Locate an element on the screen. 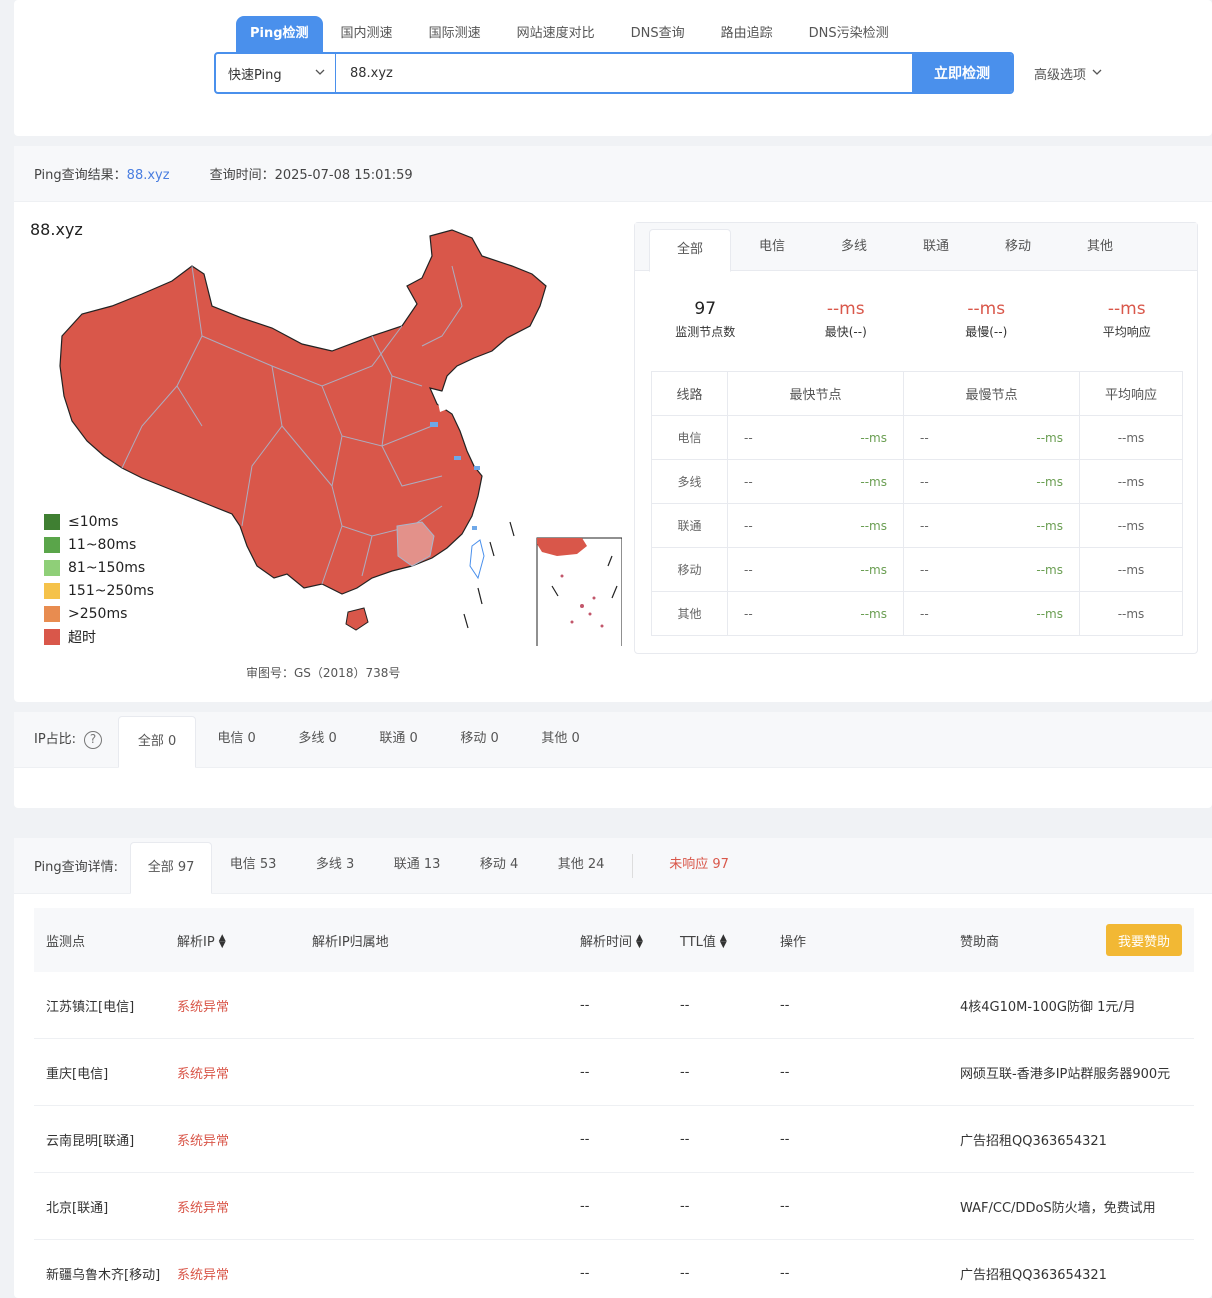  ip-tab-all: 全部 0 is located at coordinates (157, 742).